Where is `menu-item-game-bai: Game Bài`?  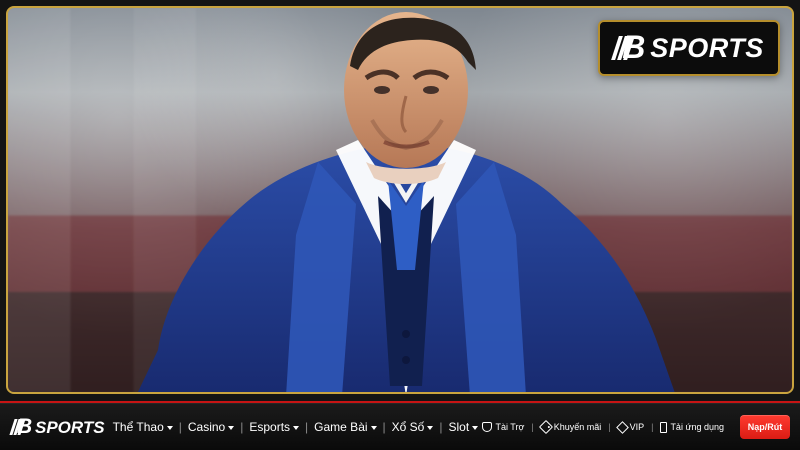
menu-item-game-bai: Game Bài is located at coordinates (345, 427).